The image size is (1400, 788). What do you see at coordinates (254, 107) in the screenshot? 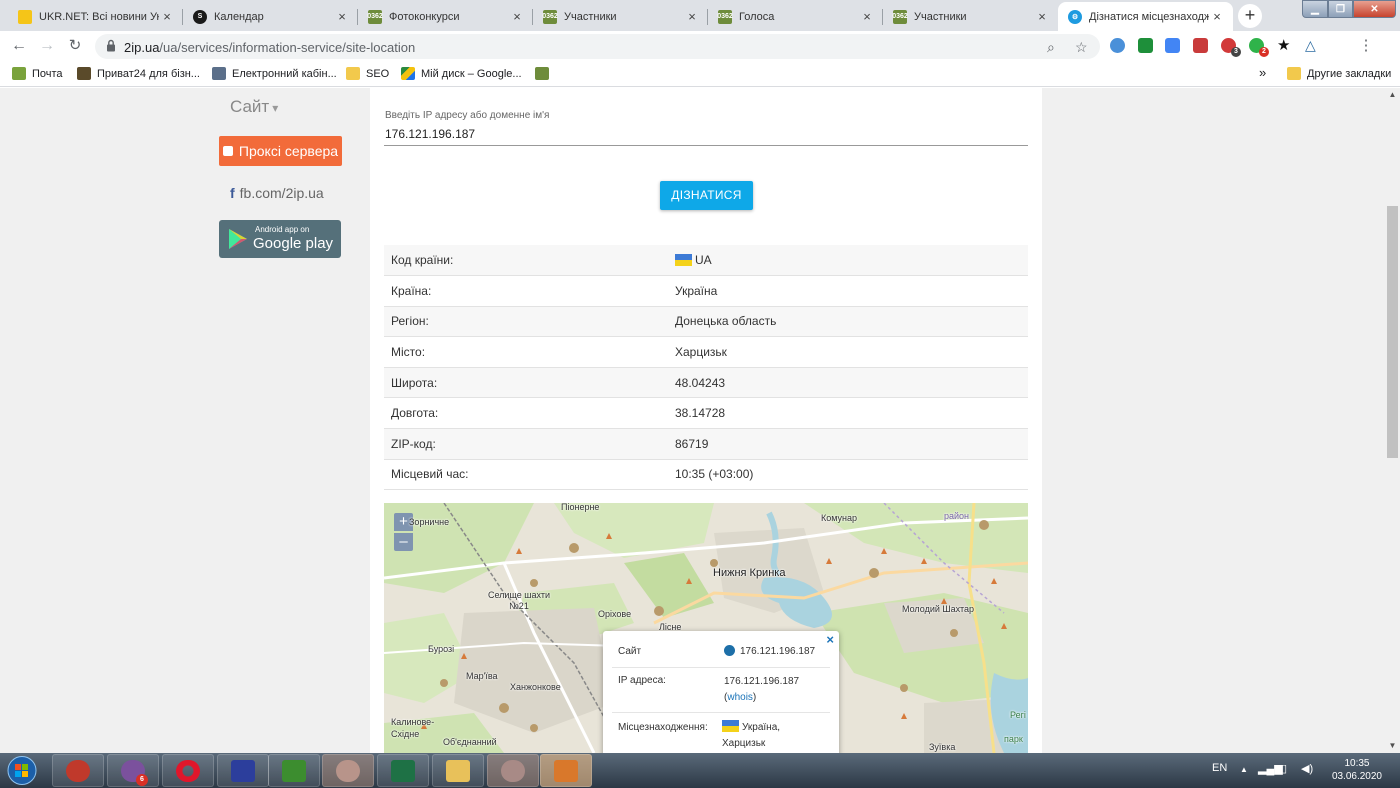
I see `site-toggle: Сайт ▾` at bounding box center [254, 107].